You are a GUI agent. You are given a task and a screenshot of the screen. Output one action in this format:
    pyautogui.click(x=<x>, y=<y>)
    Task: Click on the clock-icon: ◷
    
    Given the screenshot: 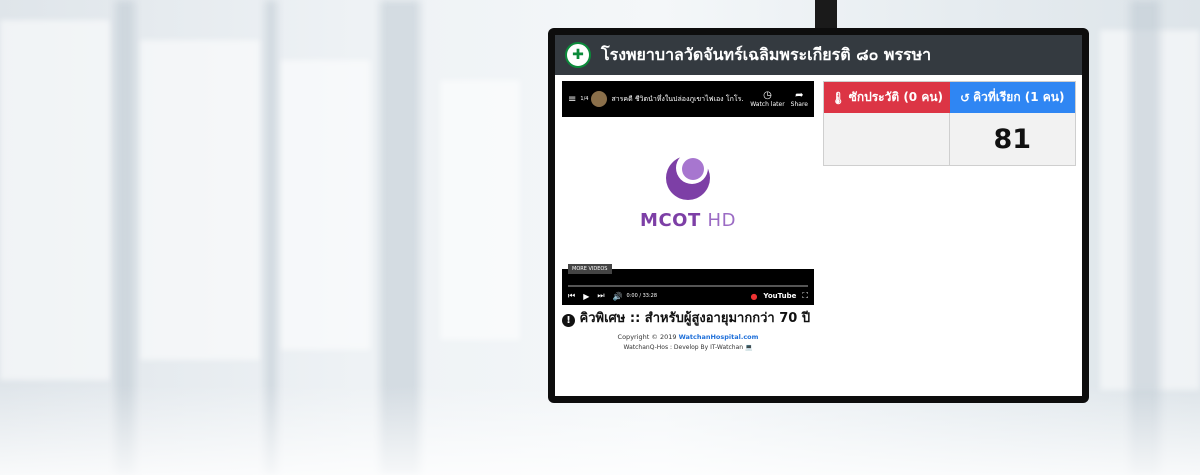 What is the action you would take?
    pyautogui.click(x=767, y=95)
    